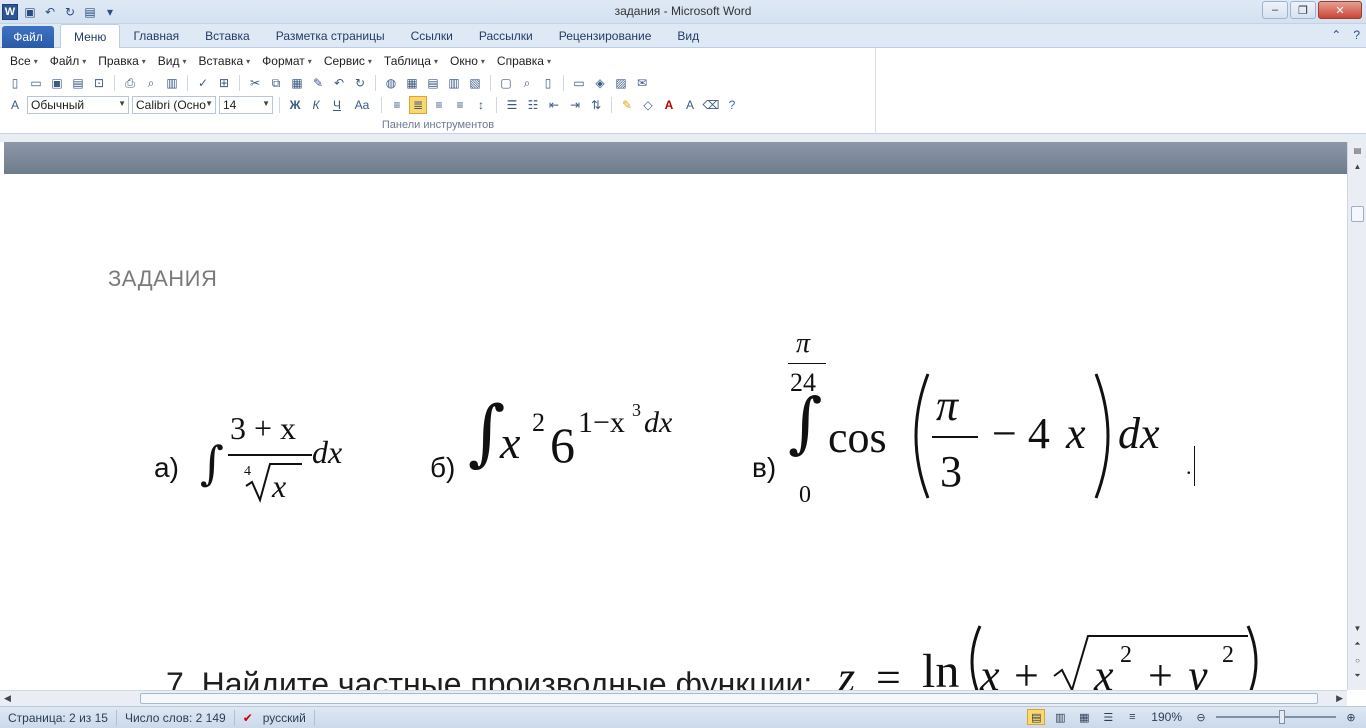 This screenshot has width=1366, height=728. I want to click on tab-insert: Вставка, so click(227, 36).